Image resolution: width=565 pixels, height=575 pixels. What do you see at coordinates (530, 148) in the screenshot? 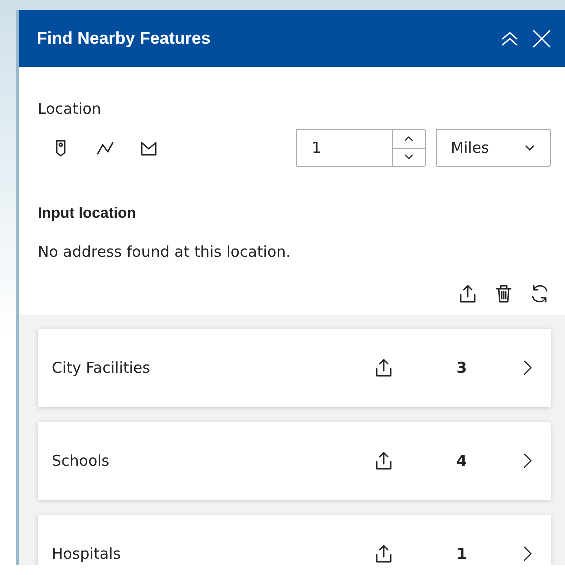
I see `chevron-down-icon` at bounding box center [530, 148].